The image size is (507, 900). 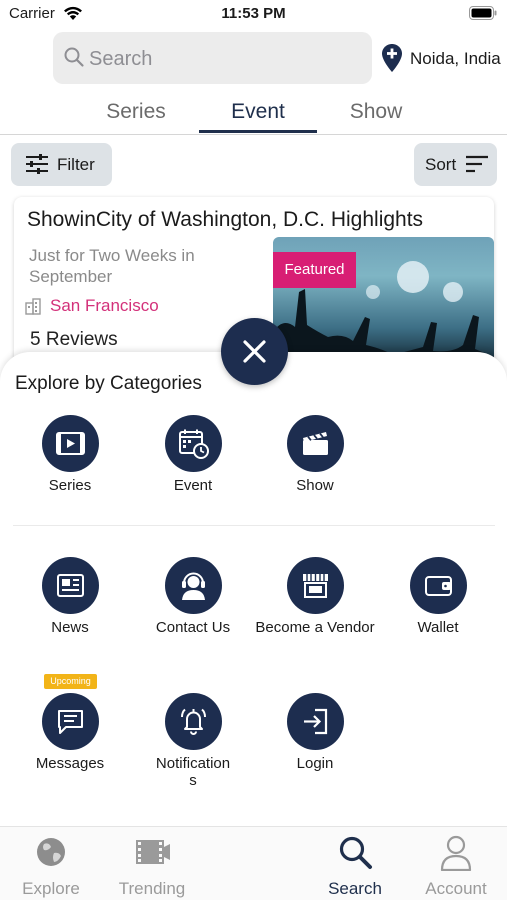 What do you see at coordinates (315, 763) in the screenshot?
I see `menu-label: Login` at bounding box center [315, 763].